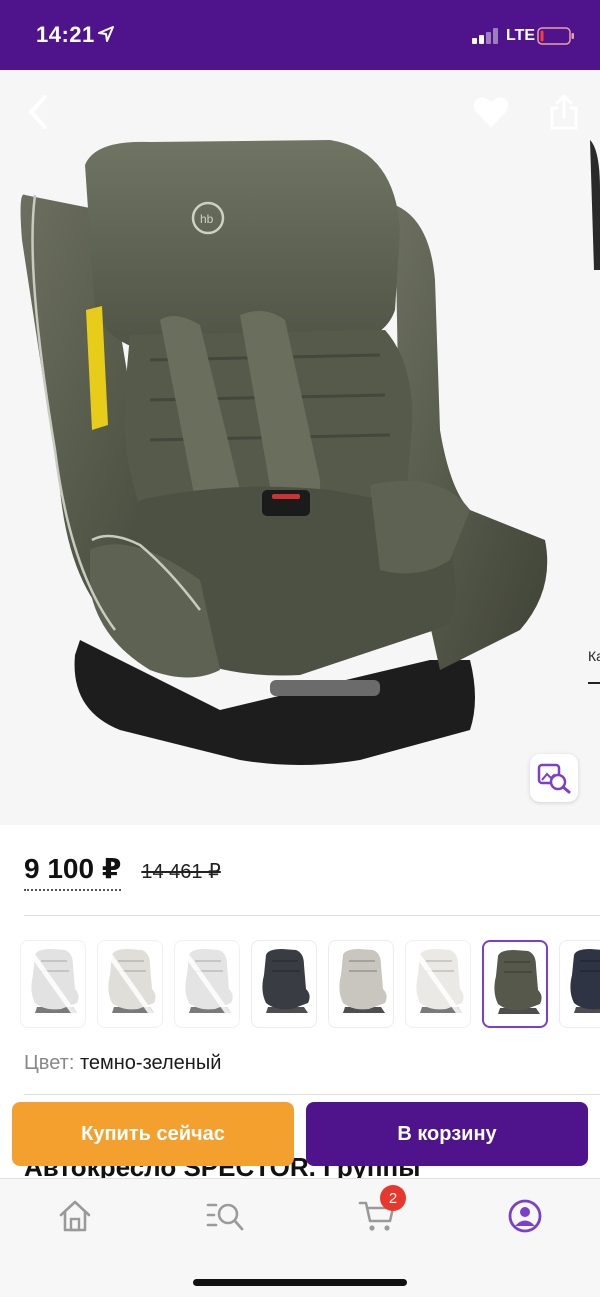 The image size is (600, 1297). Describe the element at coordinates (207, 219) in the screenshot. I see `svg-text: hb` at that location.